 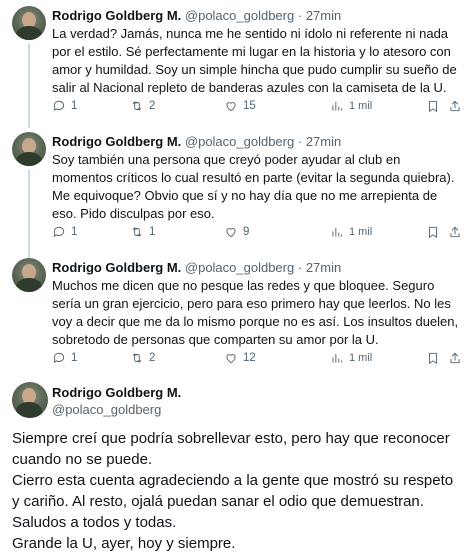 I want to click on main-tweet-line: Saludos a todos y todas., so click(x=94, y=522).